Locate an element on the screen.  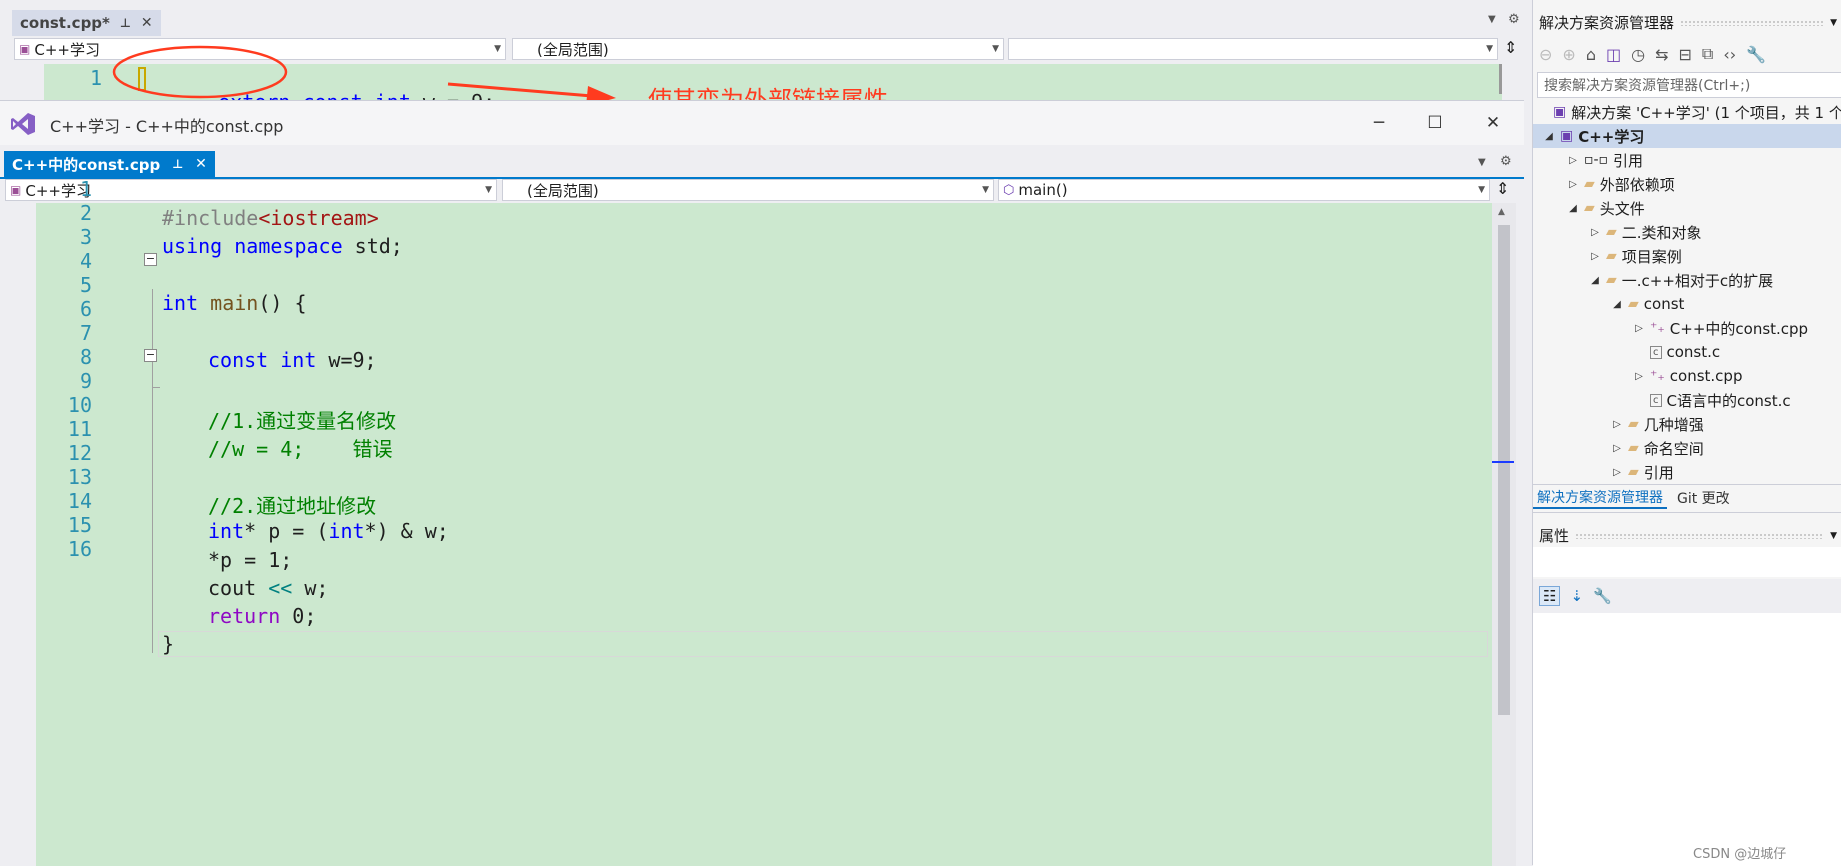
panel-title: 属性 is located at coordinates (1554, 536).